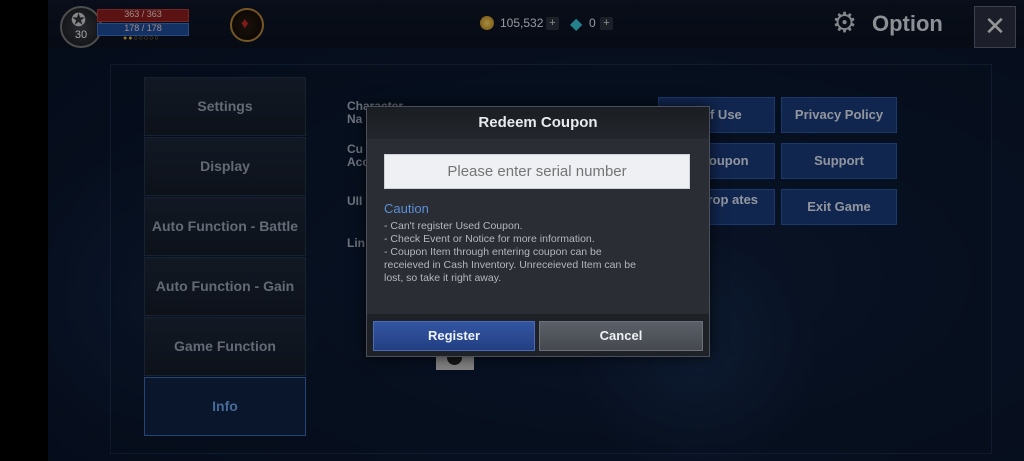  What do you see at coordinates (453, 226) in the screenshot?
I see `caution-note-1: - Can't register Used Coupon.` at bounding box center [453, 226].